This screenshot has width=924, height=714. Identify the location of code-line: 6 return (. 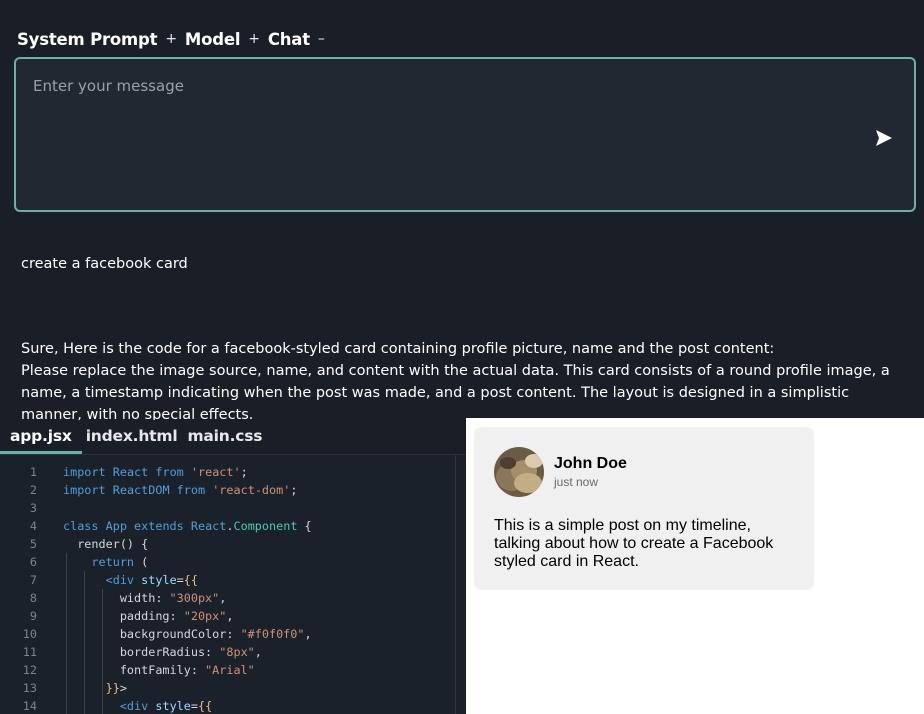
(227, 562).